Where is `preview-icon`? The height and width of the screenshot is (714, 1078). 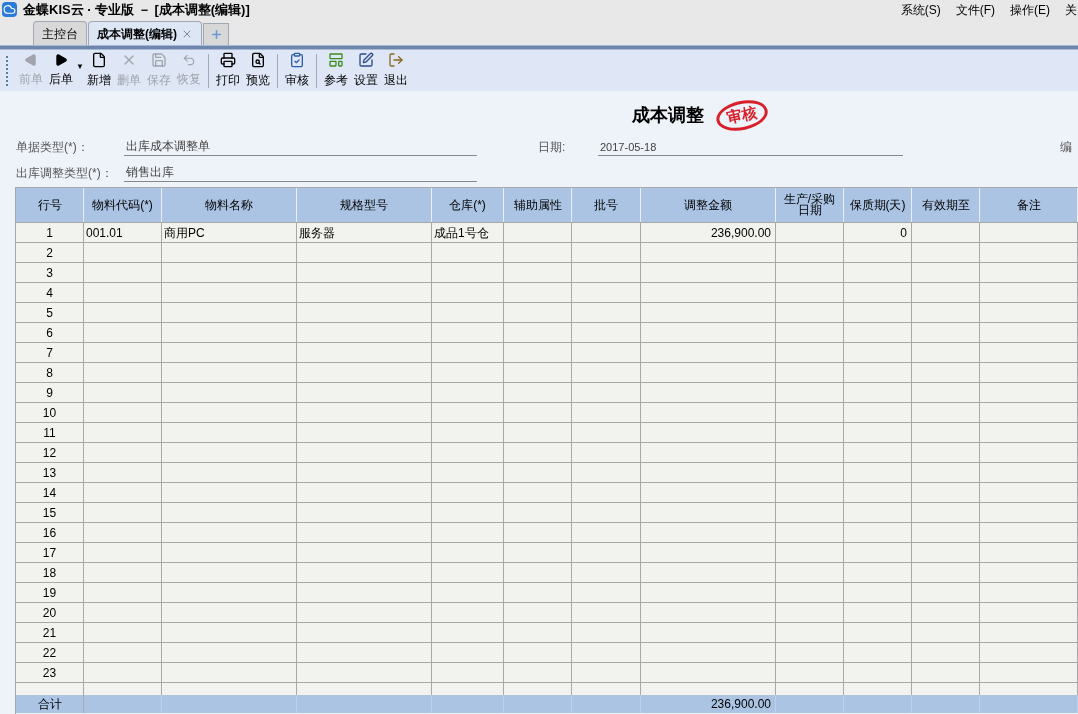
preview-icon is located at coordinates (257, 60).